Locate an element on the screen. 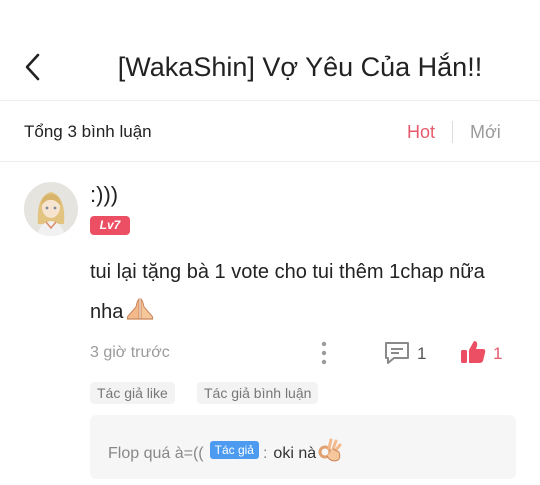  avatar is located at coordinates (51, 209).